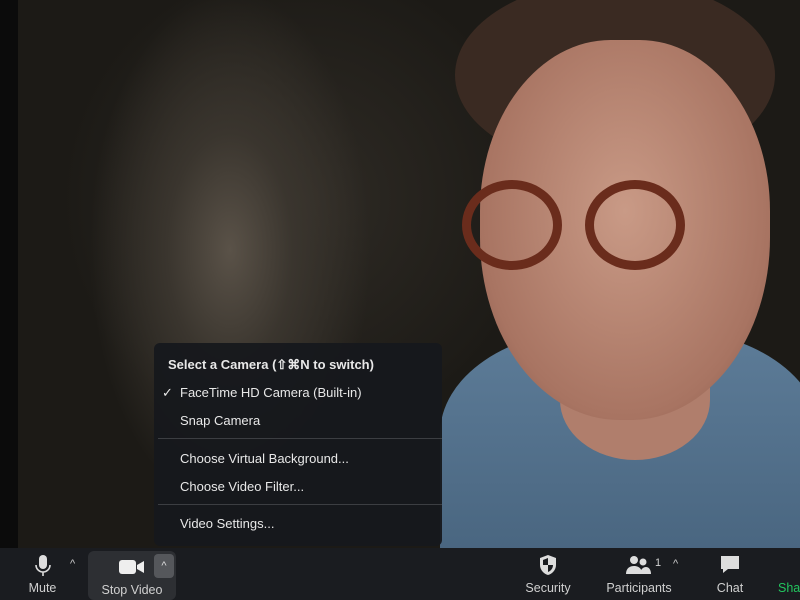 The height and width of the screenshot is (600, 800). What do you see at coordinates (639, 588) in the screenshot?
I see `participants-label: Participants` at bounding box center [639, 588].